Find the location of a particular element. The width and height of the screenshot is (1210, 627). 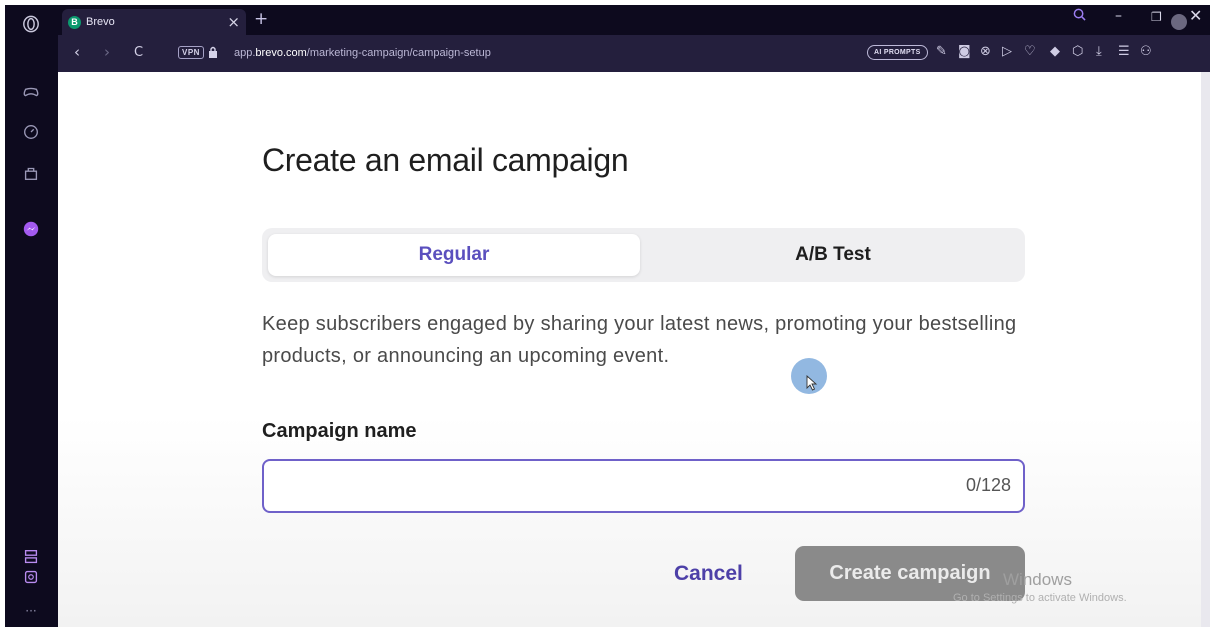

brevo-favicon-icon: B is located at coordinates (74, 22).